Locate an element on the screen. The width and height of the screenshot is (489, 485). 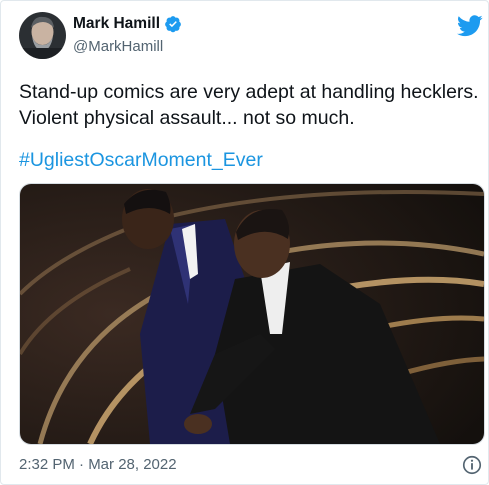
author-handle: @MarkHamill is located at coordinates (118, 46).